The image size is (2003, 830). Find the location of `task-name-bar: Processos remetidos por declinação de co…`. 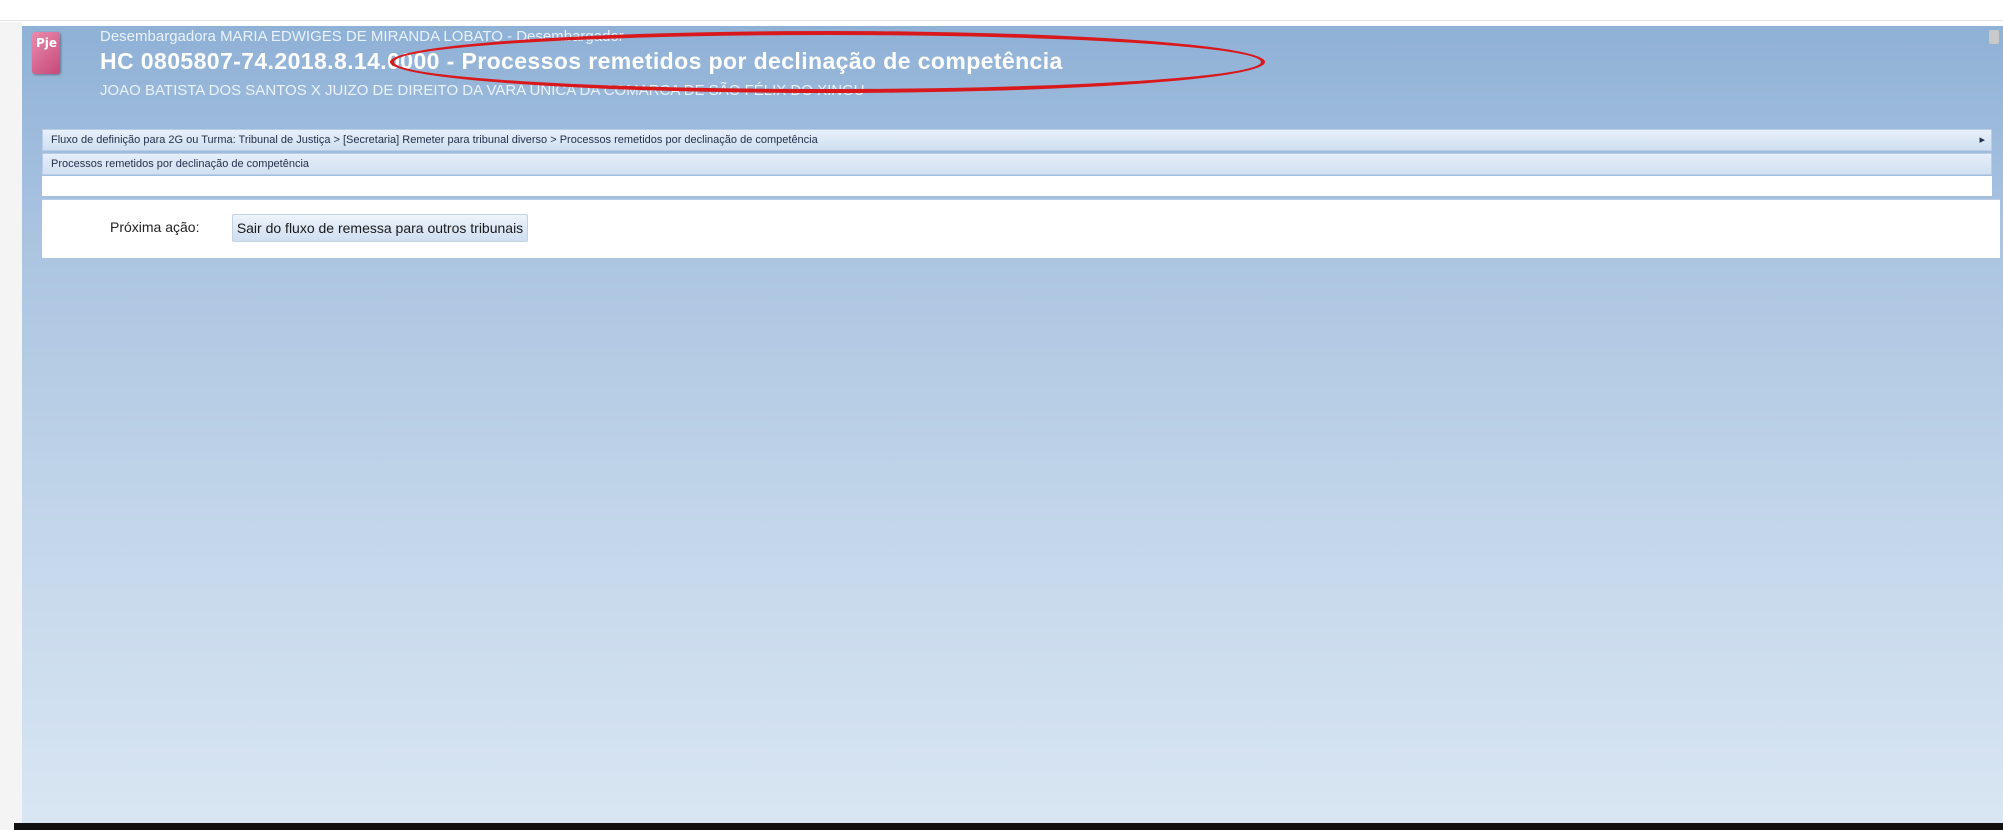

task-name-bar: Processos remetidos por declinação de co… is located at coordinates (1017, 164).